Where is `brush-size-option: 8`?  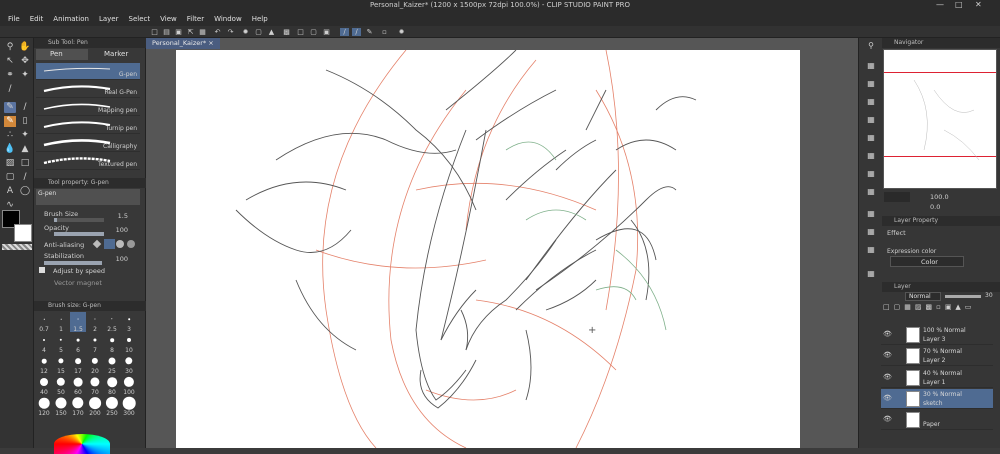 brush-size-option: 8 is located at coordinates (112, 343).